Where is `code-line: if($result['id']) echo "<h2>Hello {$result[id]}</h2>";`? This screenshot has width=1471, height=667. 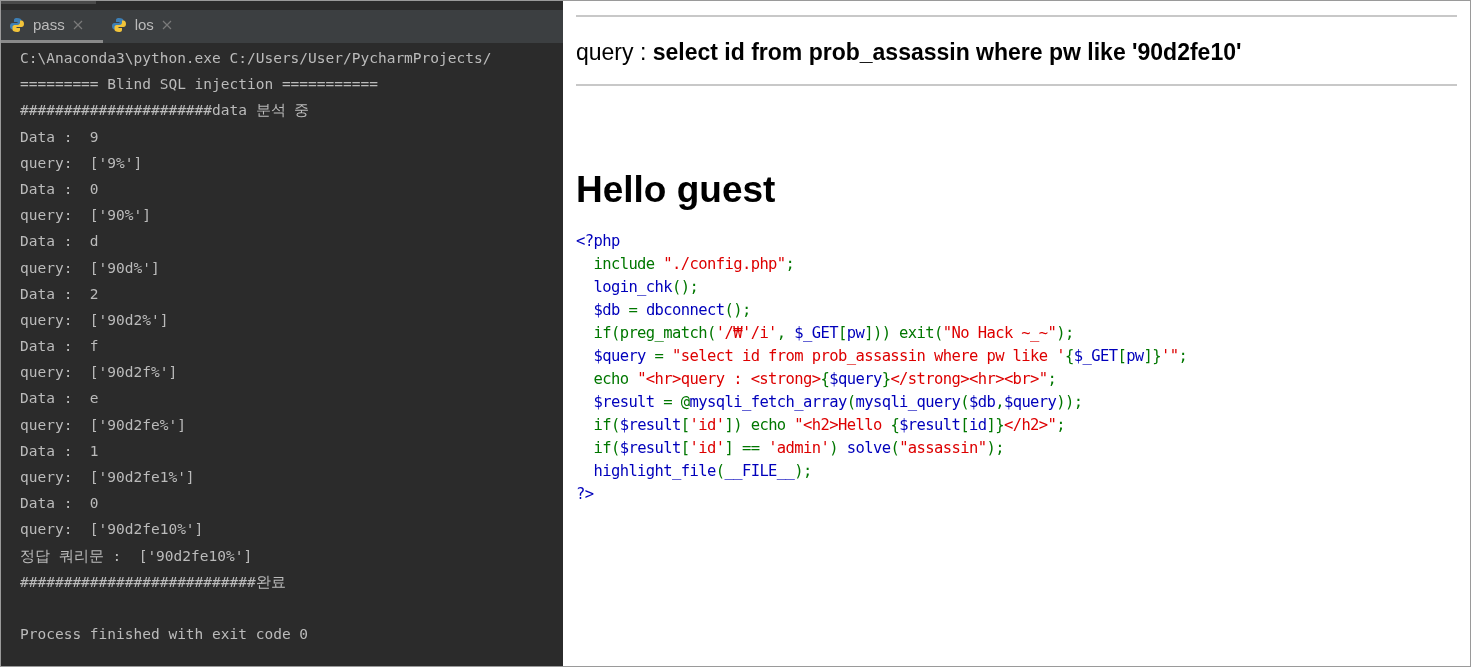 code-line: if($result['id']) echo "<h2>Hello {$result[id]}</h2>"; is located at coordinates (829, 425).